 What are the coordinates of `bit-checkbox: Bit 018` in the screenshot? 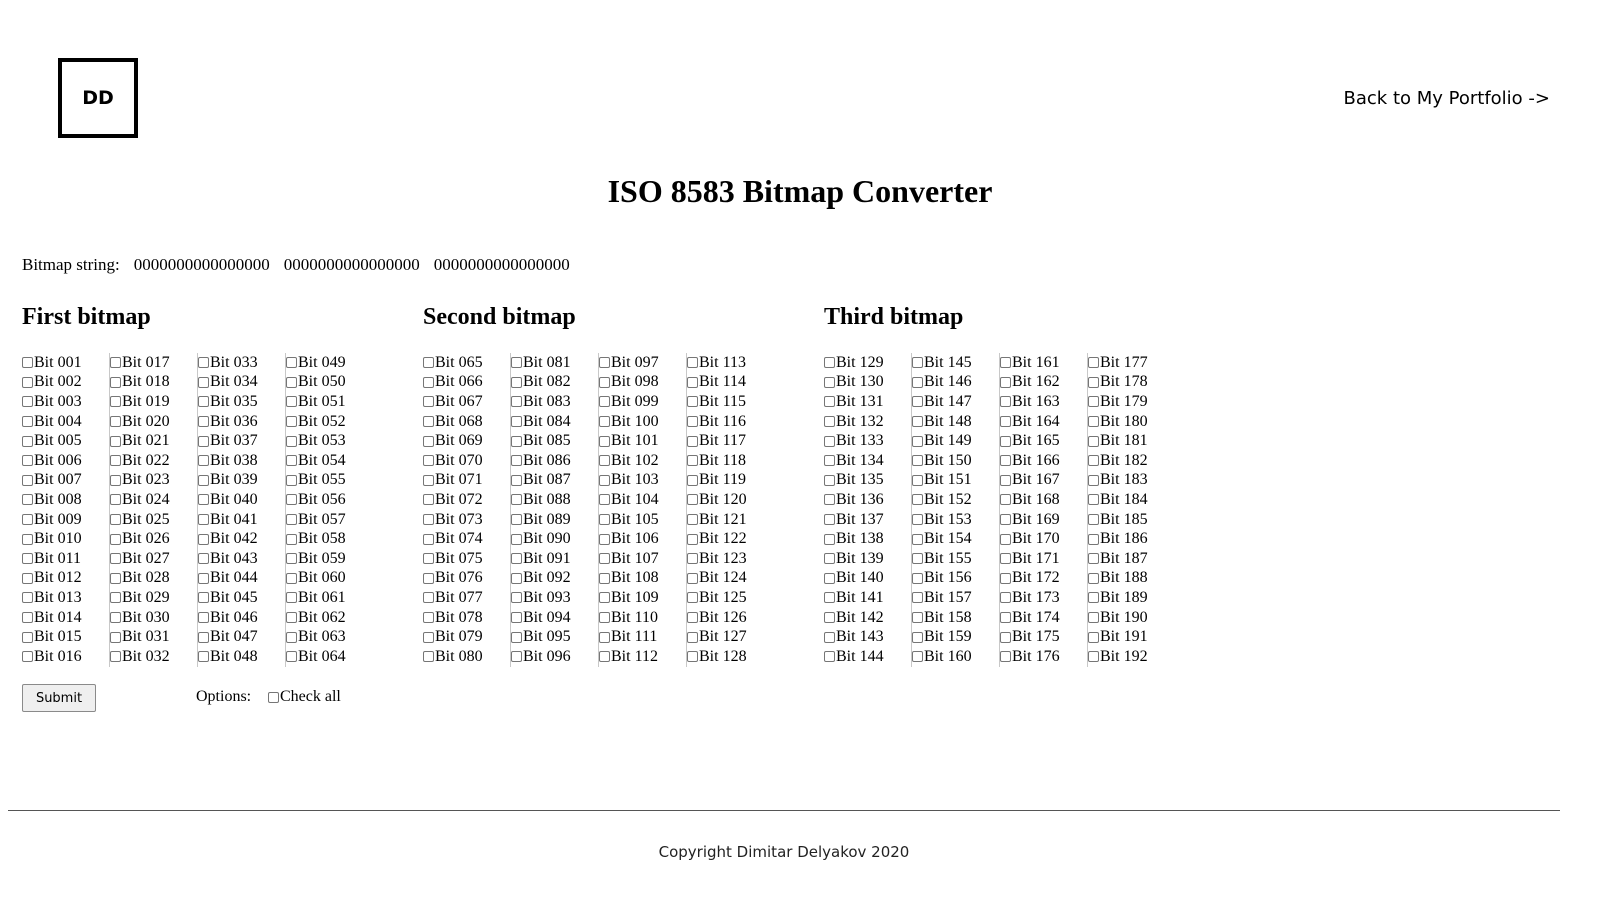 It's located at (153, 383).